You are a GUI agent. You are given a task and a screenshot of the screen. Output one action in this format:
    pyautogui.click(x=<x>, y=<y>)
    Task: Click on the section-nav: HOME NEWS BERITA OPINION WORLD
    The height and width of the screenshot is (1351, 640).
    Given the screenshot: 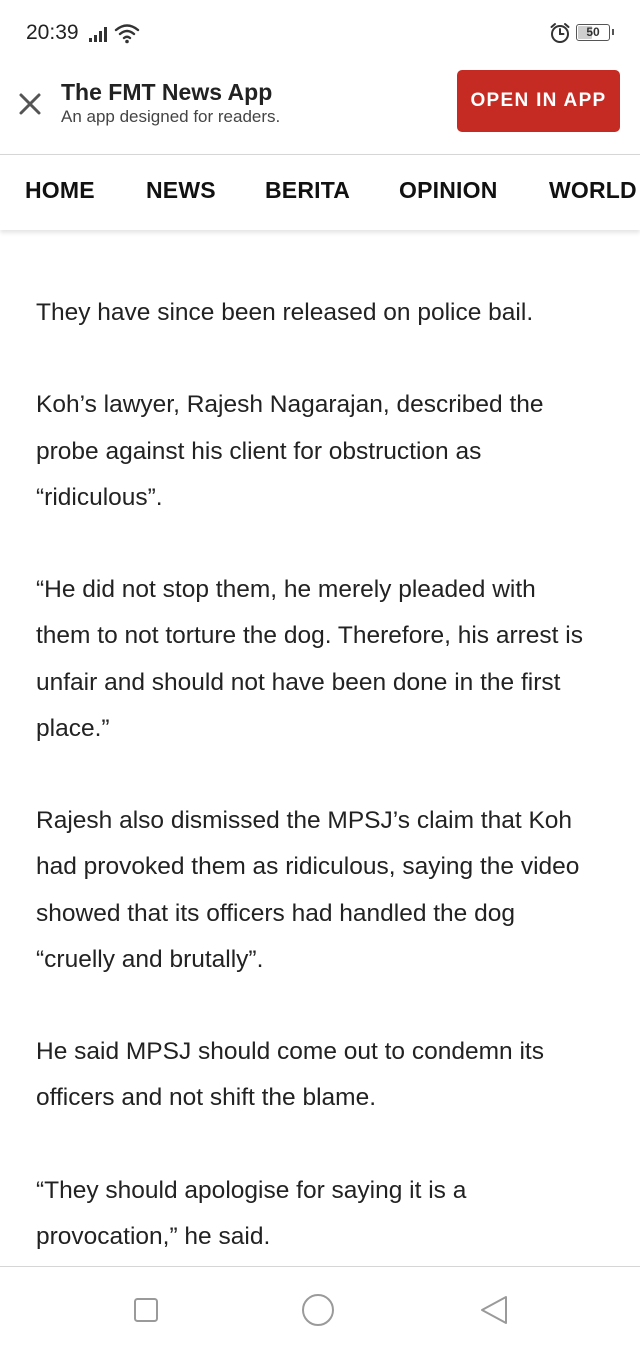 What is the action you would take?
    pyautogui.click(x=320, y=192)
    